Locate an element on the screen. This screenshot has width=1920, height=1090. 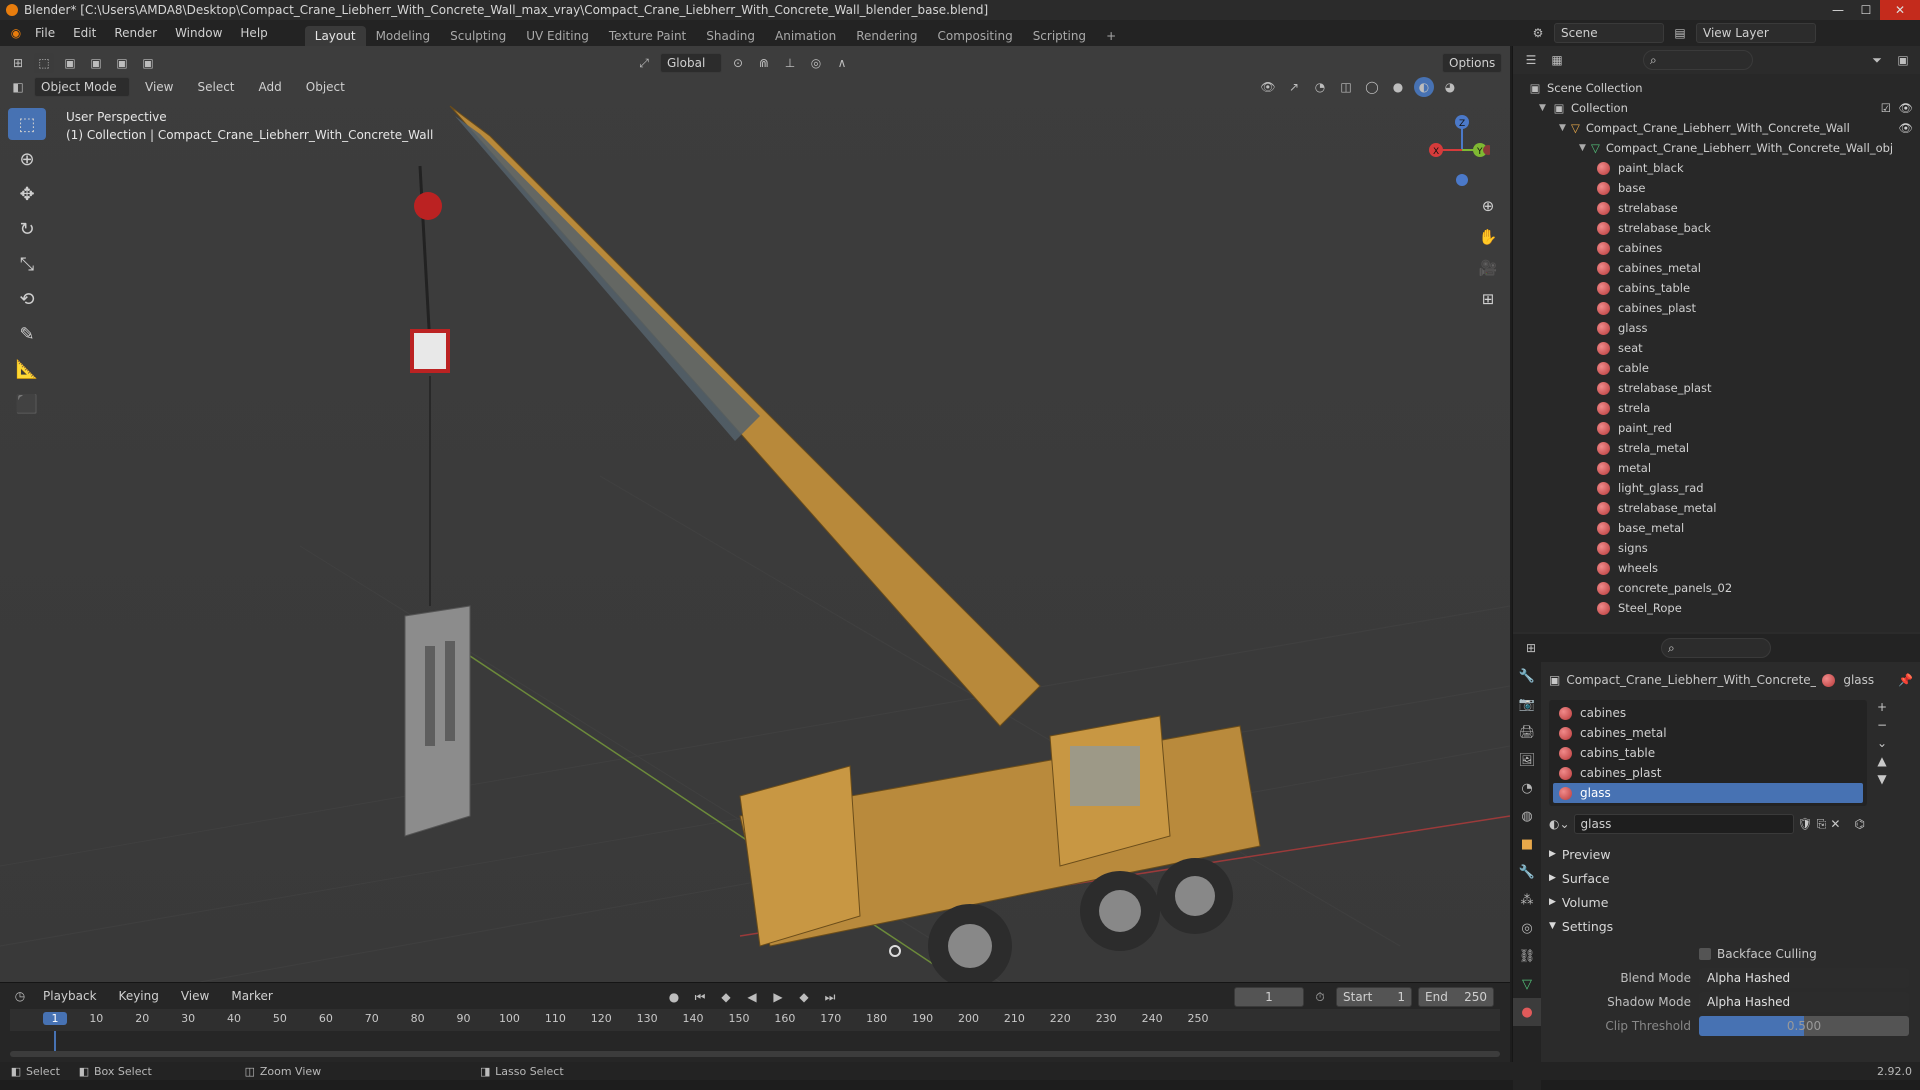
minimize-button: — is located at coordinates (1838, 10).